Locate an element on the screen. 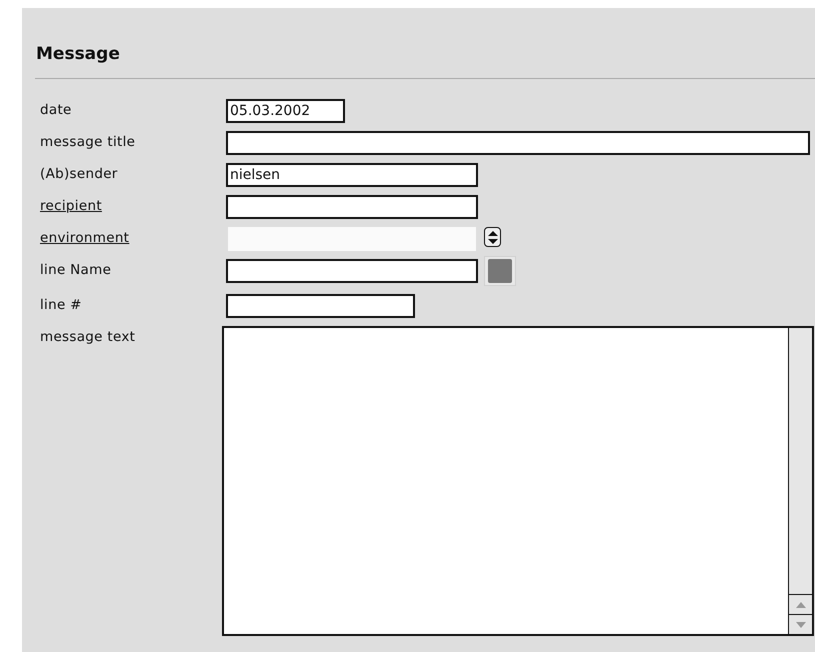 This screenshot has width=815, height=652. field-label: (Ab)sender is located at coordinates (79, 174).